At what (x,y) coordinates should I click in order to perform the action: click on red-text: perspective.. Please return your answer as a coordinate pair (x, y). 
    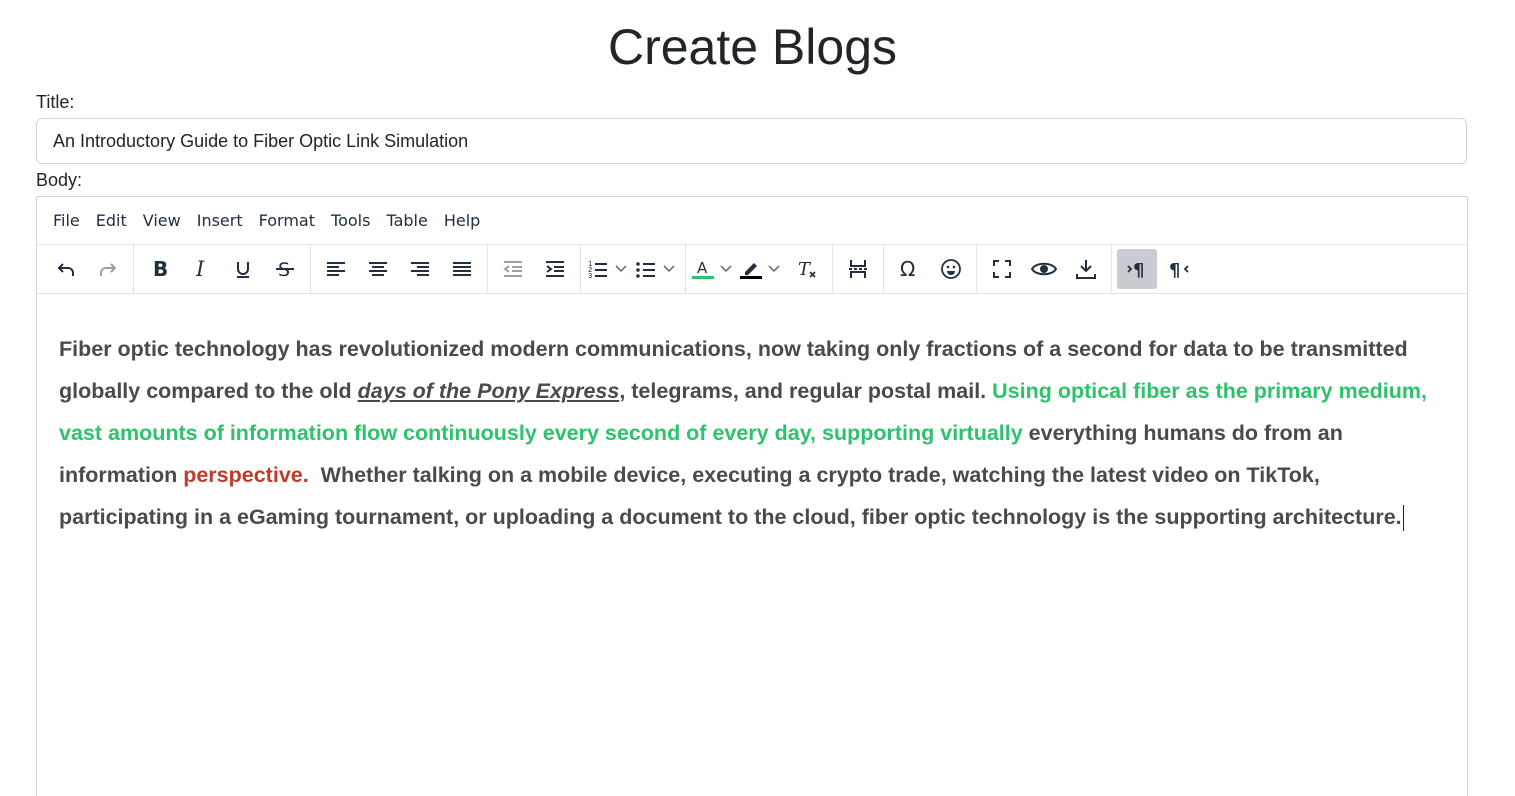
    Looking at the image, I should click on (246, 475).